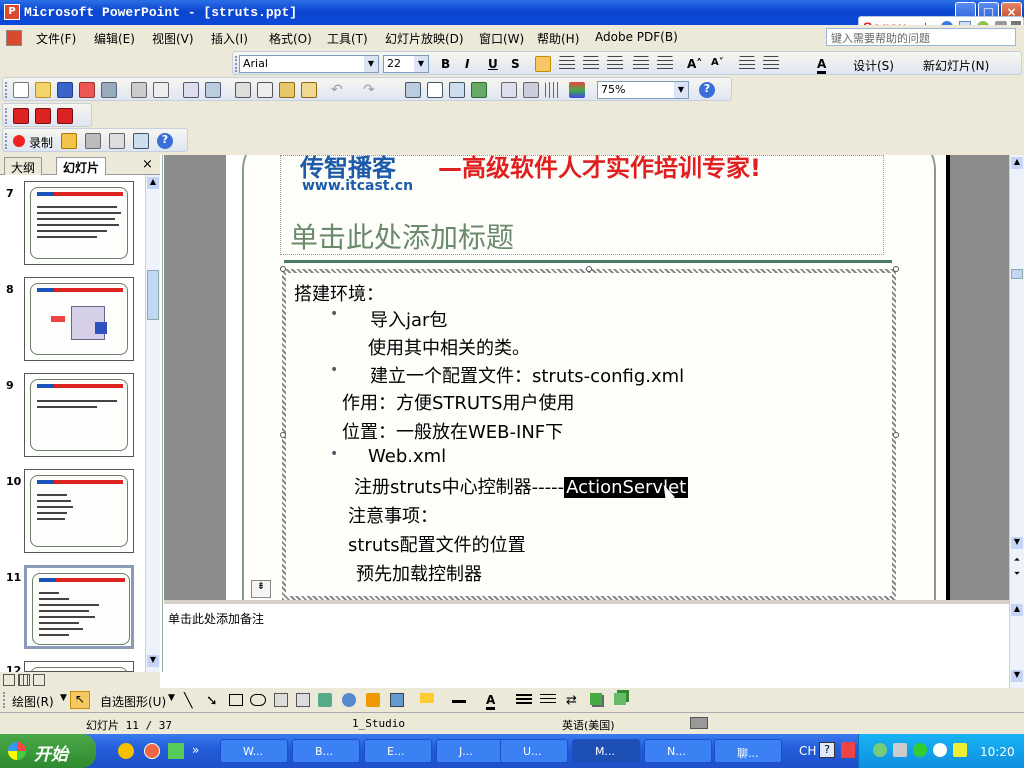 The image size is (1024, 768). What do you see at coordinates (212, 701) in the screenshot?
I see `arrow-icon: ➘` at bounding box center [212, 701].